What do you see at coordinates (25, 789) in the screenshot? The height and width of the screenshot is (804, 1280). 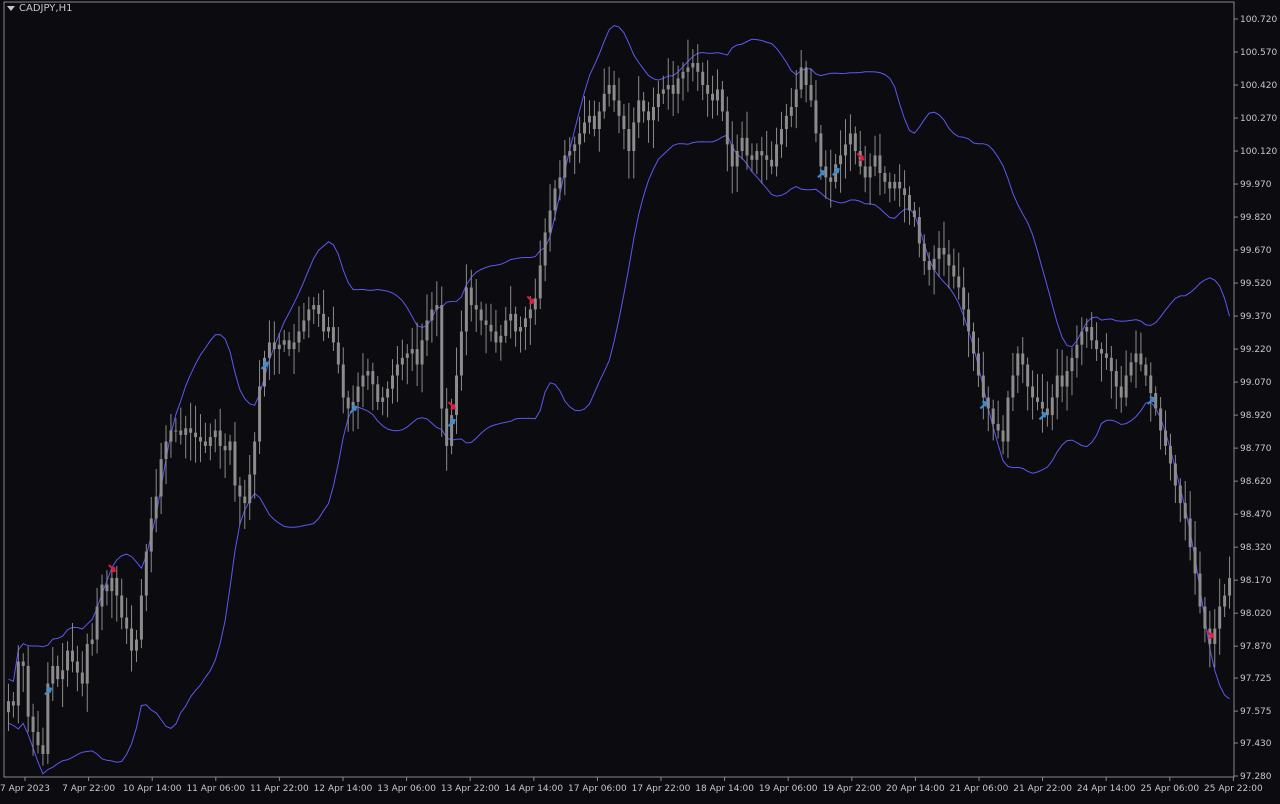 I see `x-tick-label: 7 Apr 2023` at bounding box center [25, 789].